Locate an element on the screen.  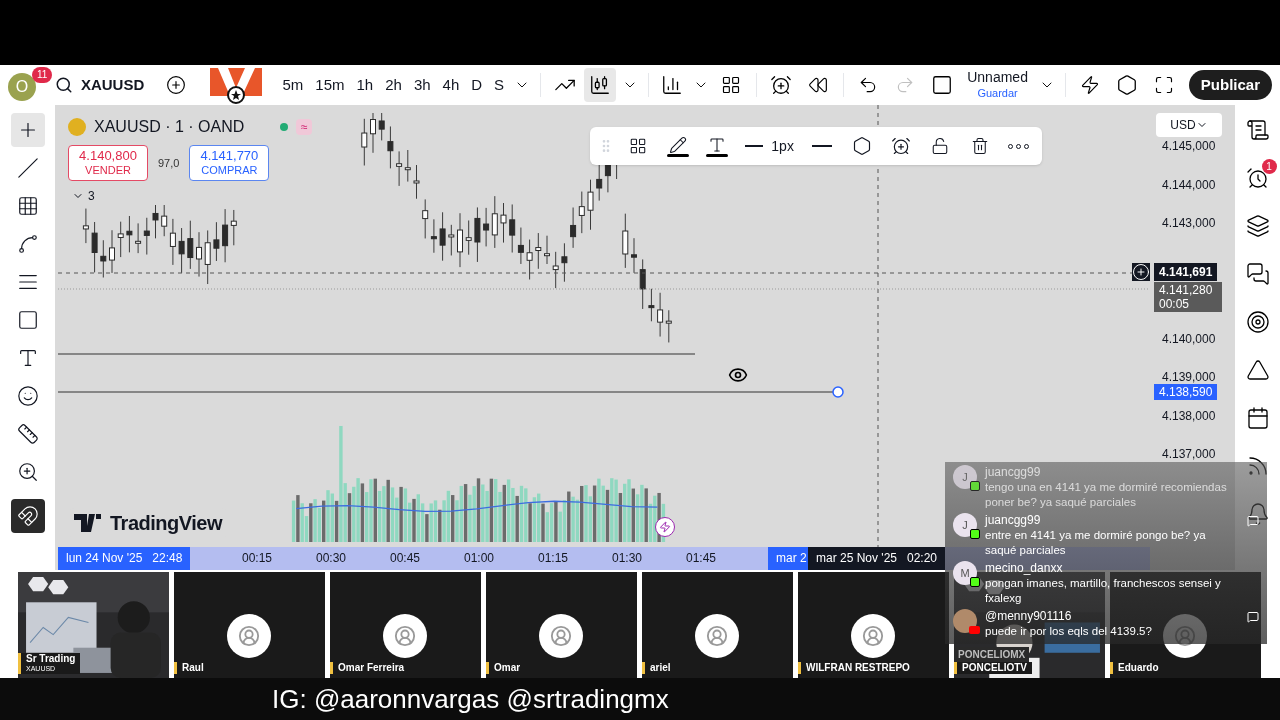
chat-username: @menny901116 is located at coordinates (1028, 616).